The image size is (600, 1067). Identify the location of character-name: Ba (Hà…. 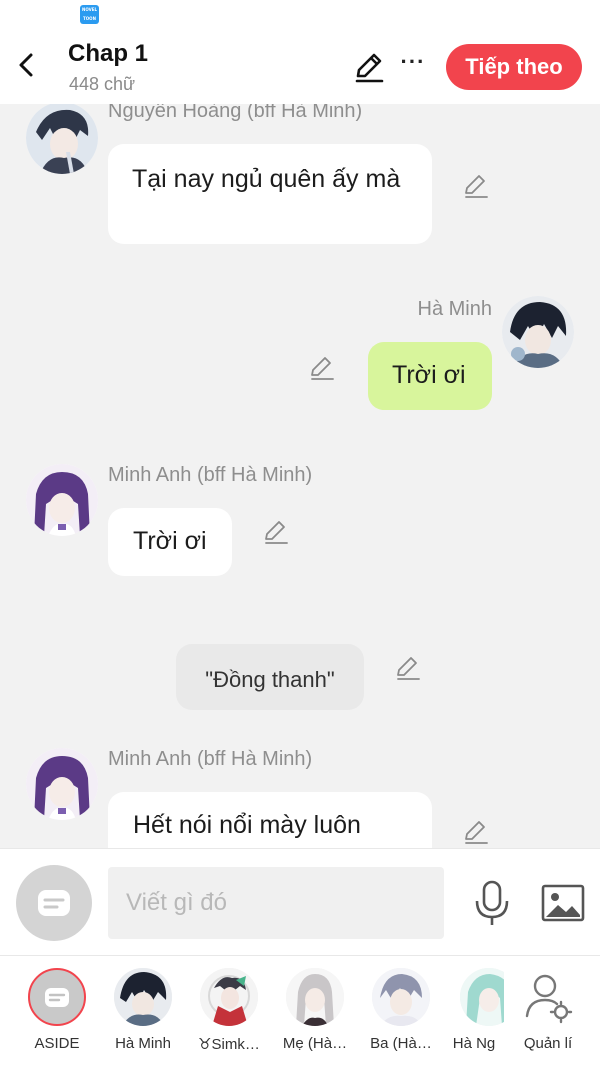
(401, 1043).